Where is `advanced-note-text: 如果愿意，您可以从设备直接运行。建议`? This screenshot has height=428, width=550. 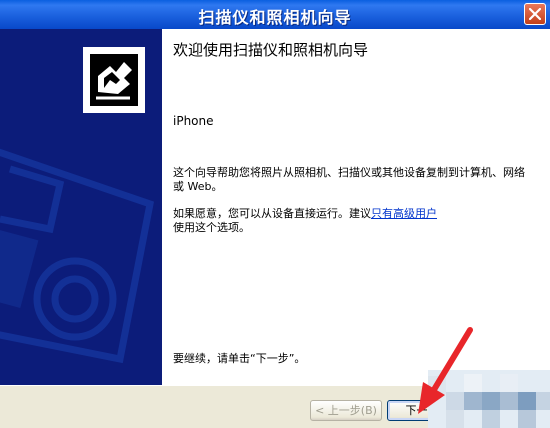
advanced-note-text: 如果愿意，您可以从设备直接运行。建议 is located at coordinates (272, 213).